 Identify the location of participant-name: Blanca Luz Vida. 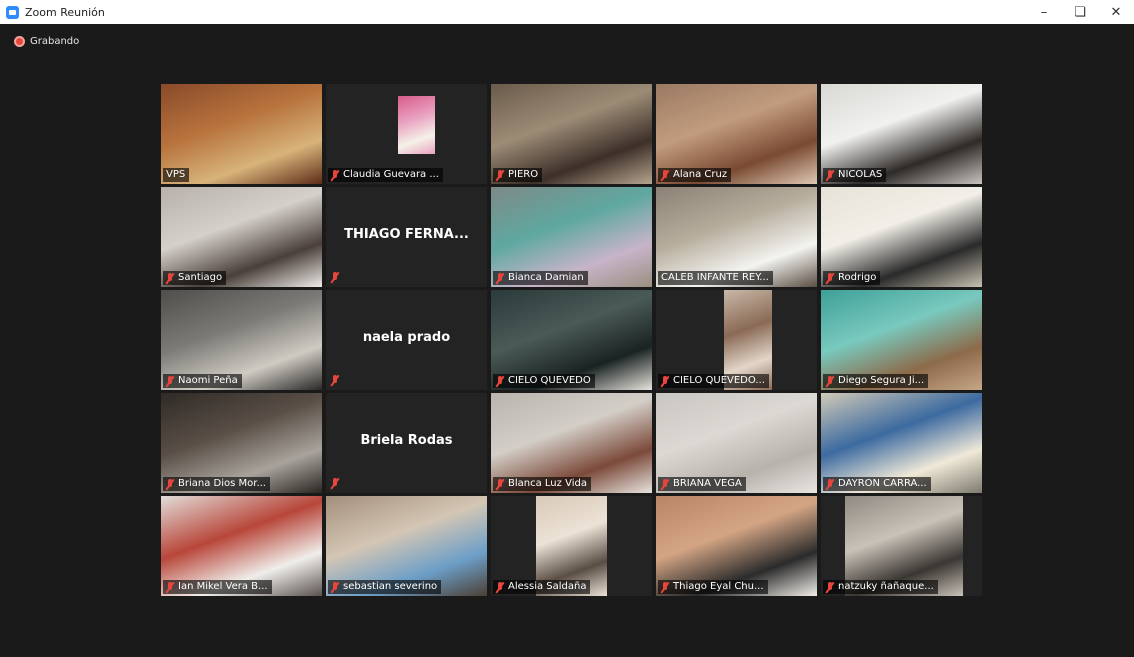
(547, 483).